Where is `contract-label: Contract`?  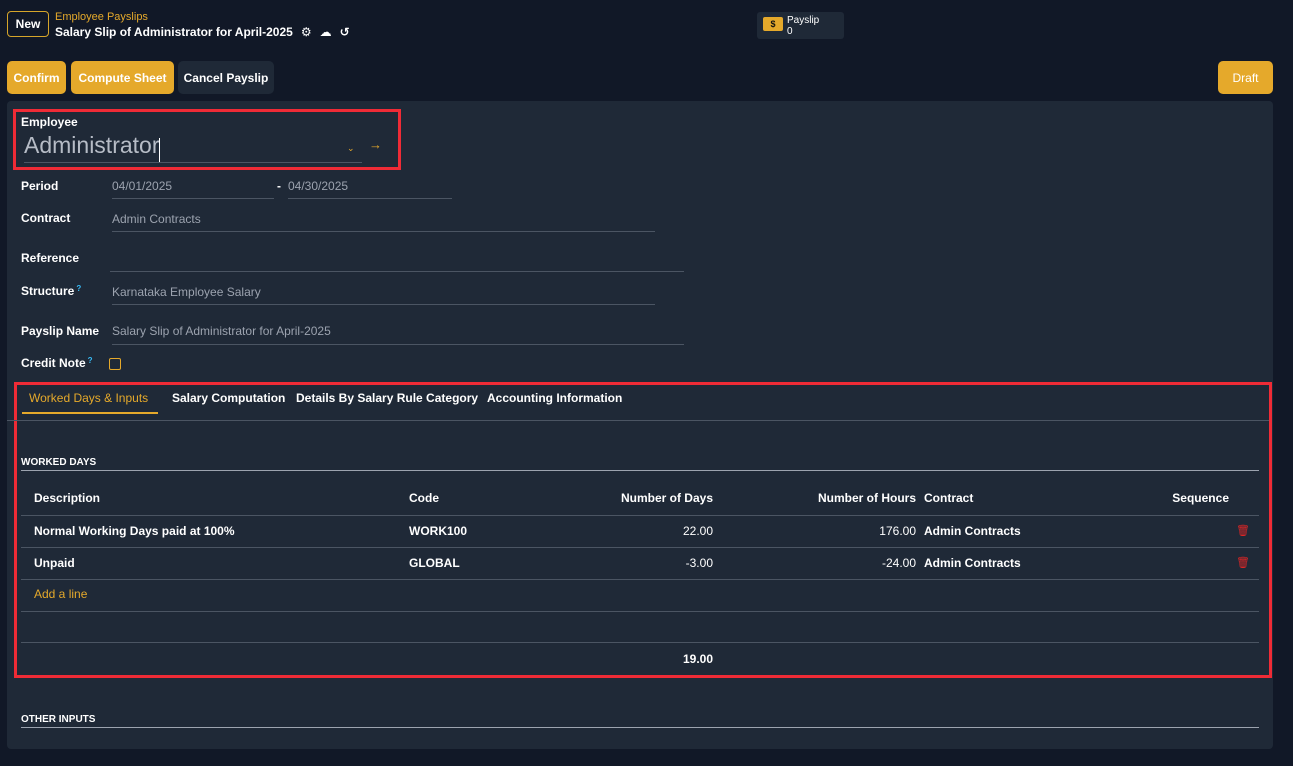
contract-label: Contract is located at coordinates (46, 218).